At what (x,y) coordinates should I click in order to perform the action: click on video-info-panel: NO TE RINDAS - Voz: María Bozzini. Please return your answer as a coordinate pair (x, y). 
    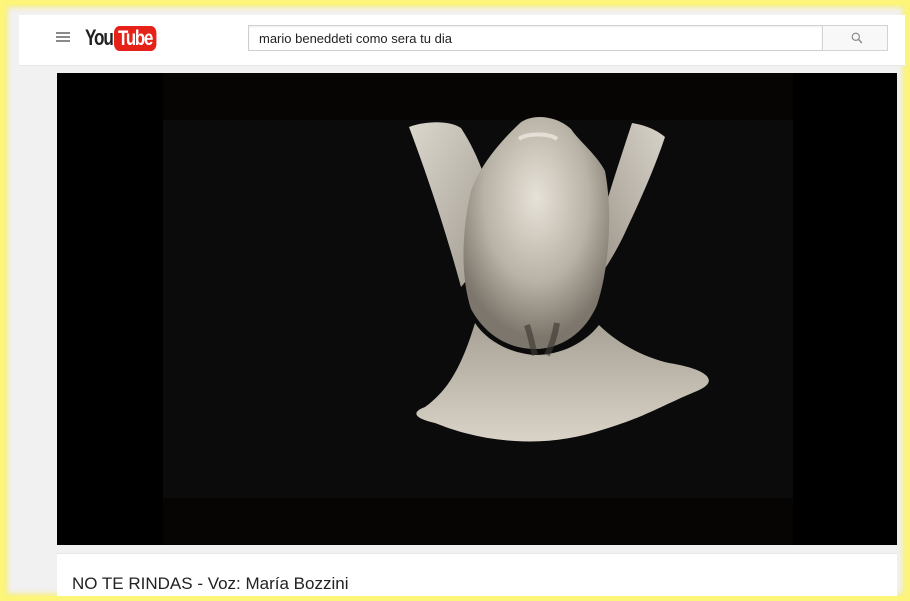
    Looking at the image, I should click on (477, 574).